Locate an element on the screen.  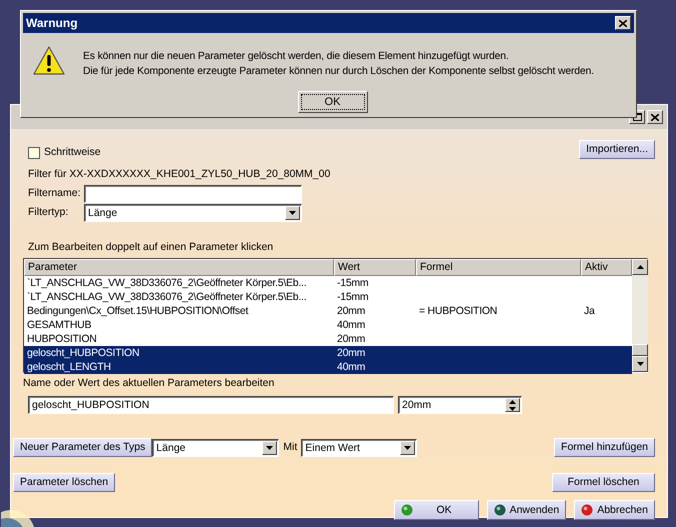
name-field: geloscht_HUBPOSITION is located at coordinates (211, 405).